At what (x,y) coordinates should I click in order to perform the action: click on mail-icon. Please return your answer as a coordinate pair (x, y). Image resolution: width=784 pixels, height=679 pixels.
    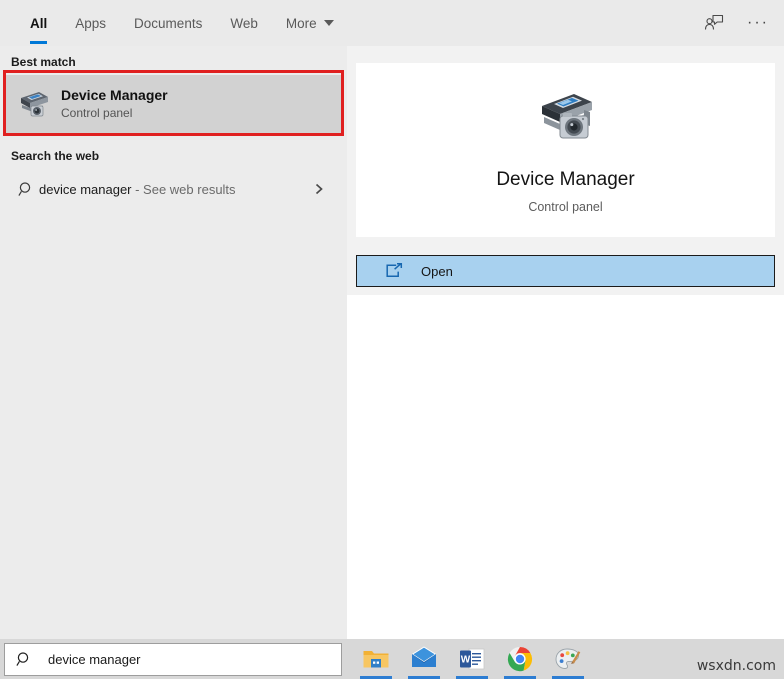
    Looking at the image, I should click on (424, 656).